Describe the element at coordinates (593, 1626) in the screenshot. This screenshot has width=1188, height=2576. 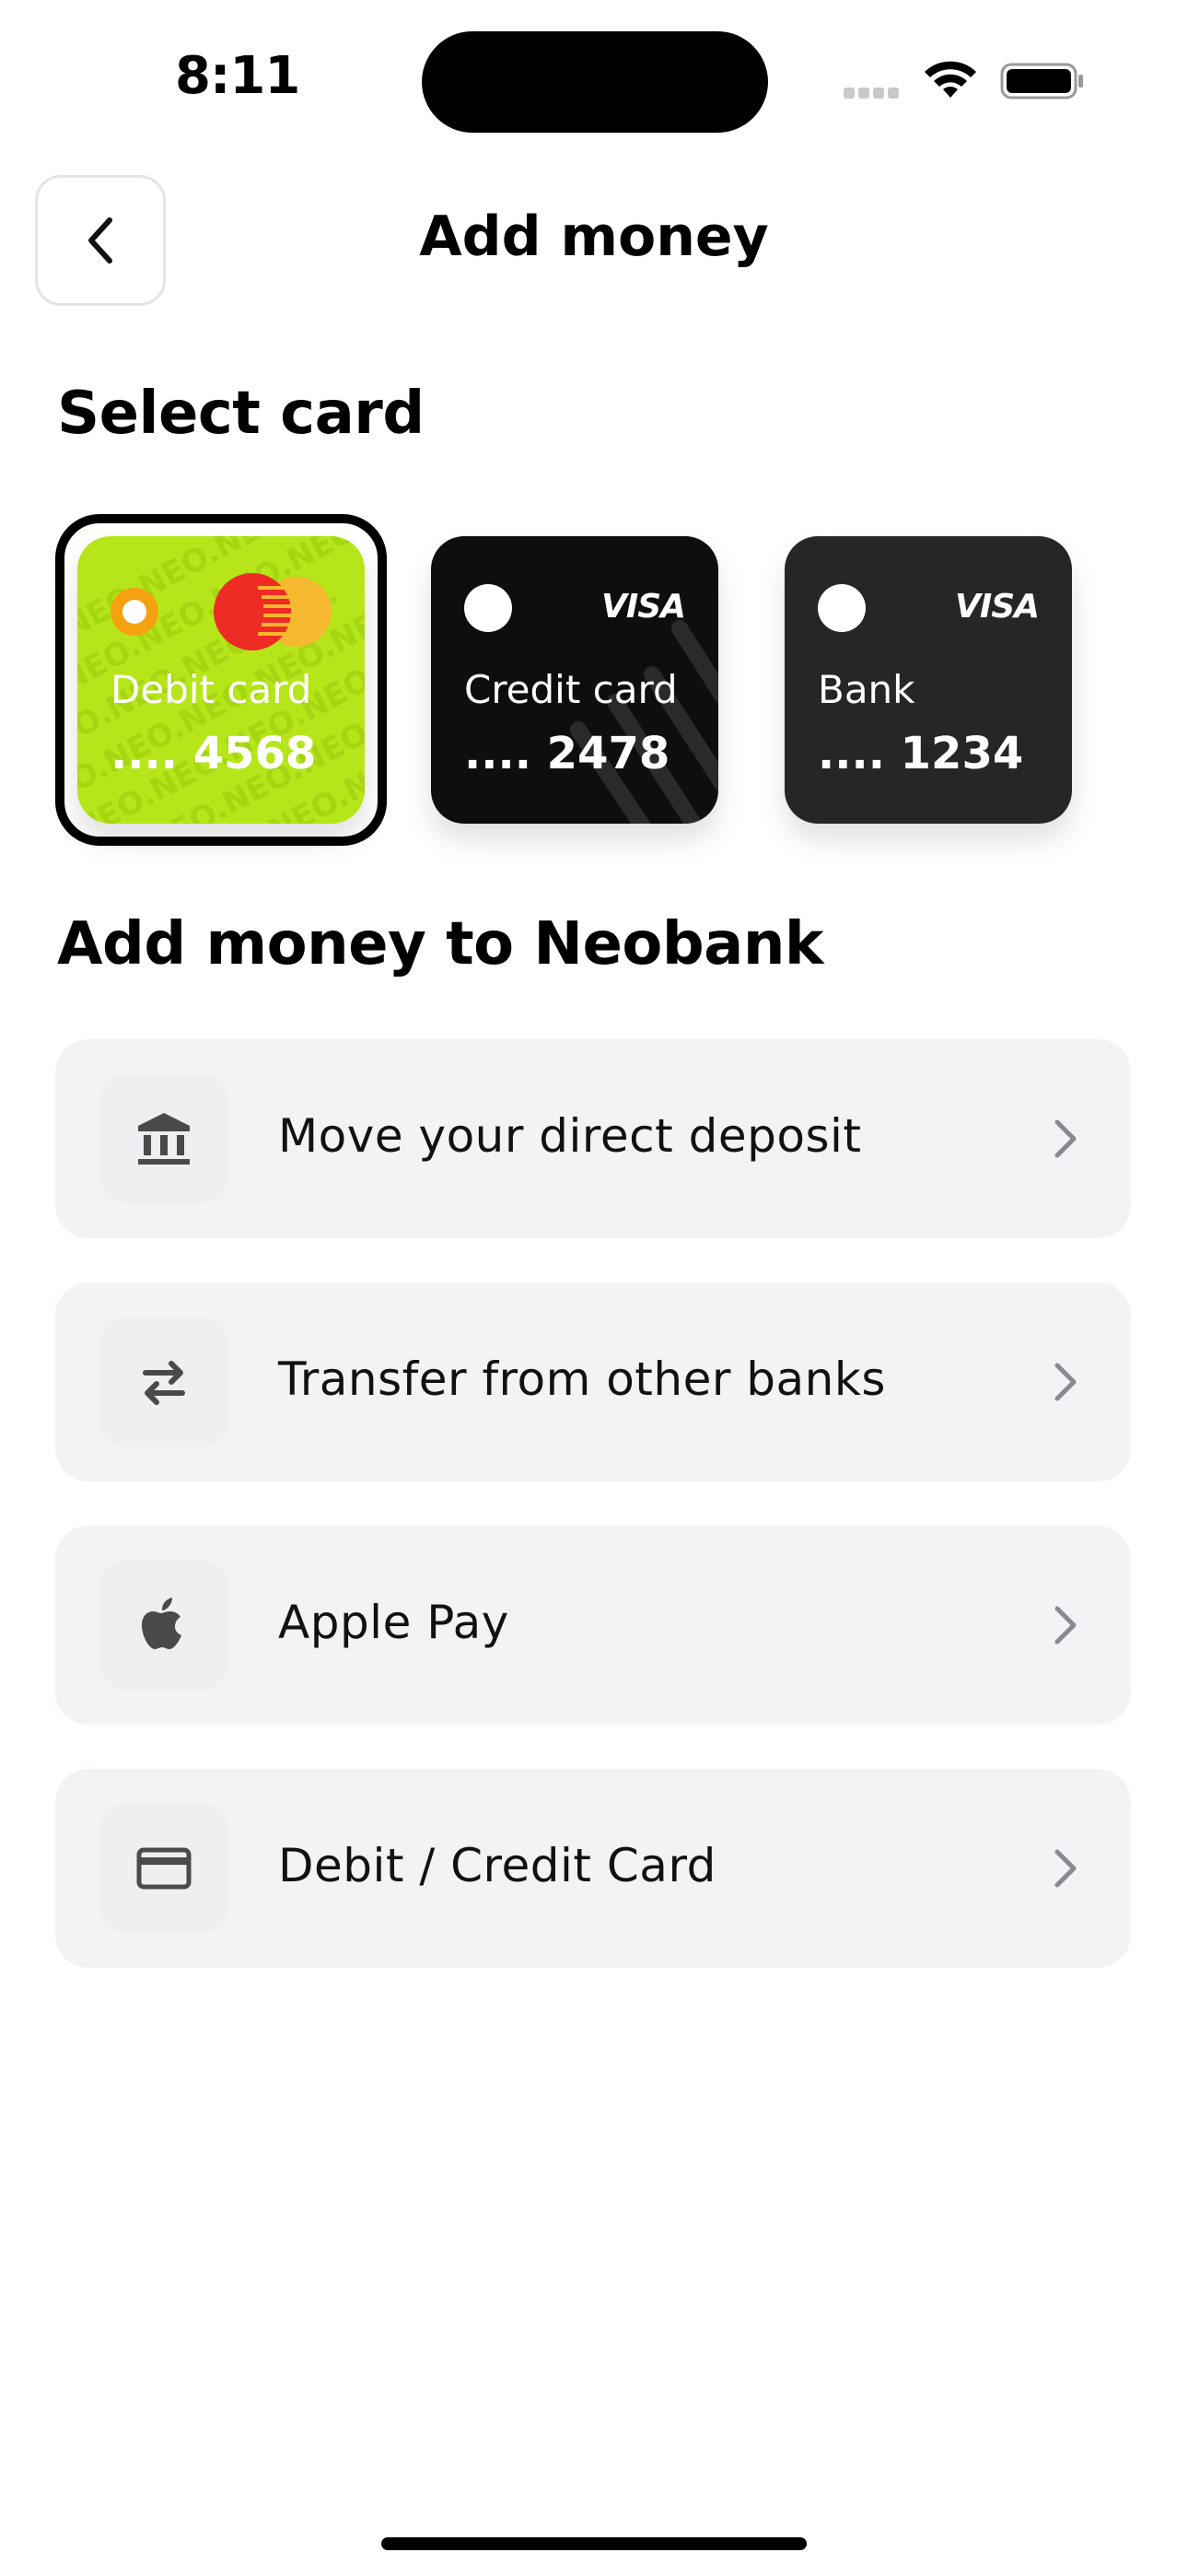
I see `option-apple-pay: Apple Pay` at that location.